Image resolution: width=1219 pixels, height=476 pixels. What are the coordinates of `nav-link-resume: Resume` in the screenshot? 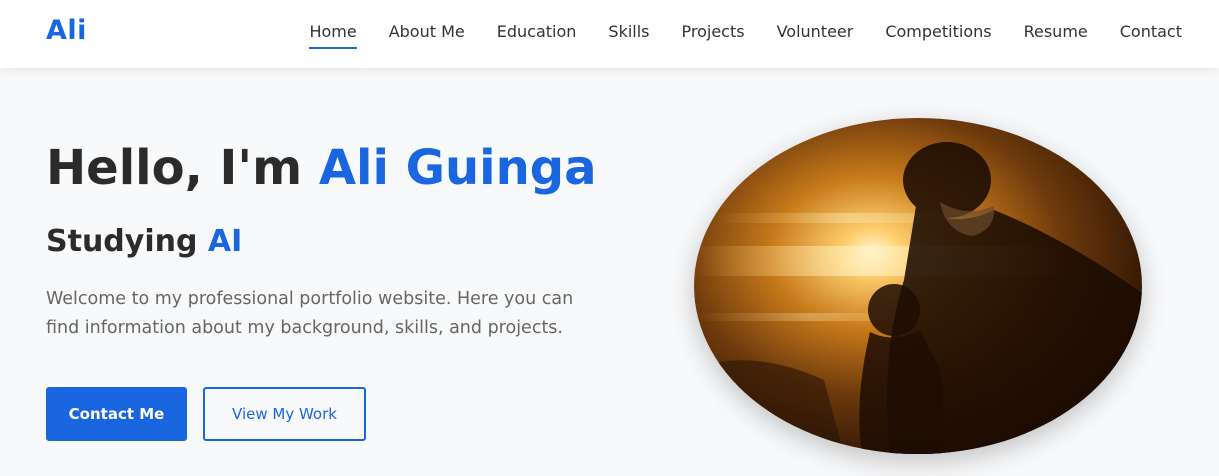 It's located at (1056, 34).